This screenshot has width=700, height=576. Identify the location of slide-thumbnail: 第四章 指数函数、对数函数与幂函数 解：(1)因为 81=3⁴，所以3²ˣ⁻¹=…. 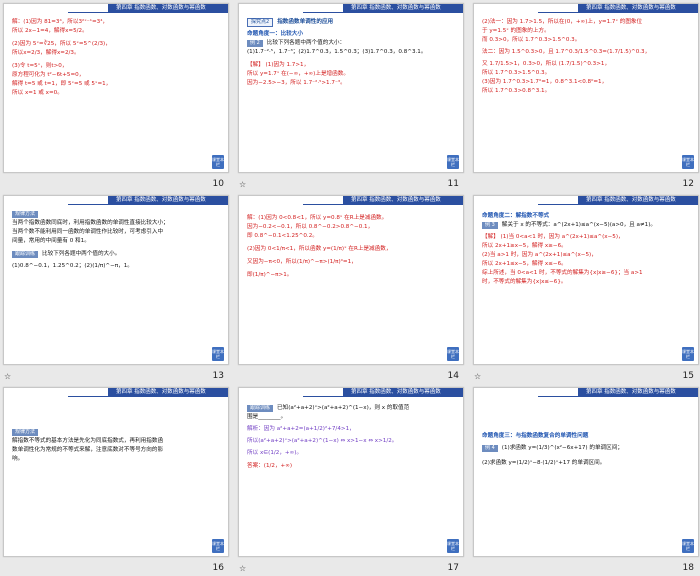
(115, 96).